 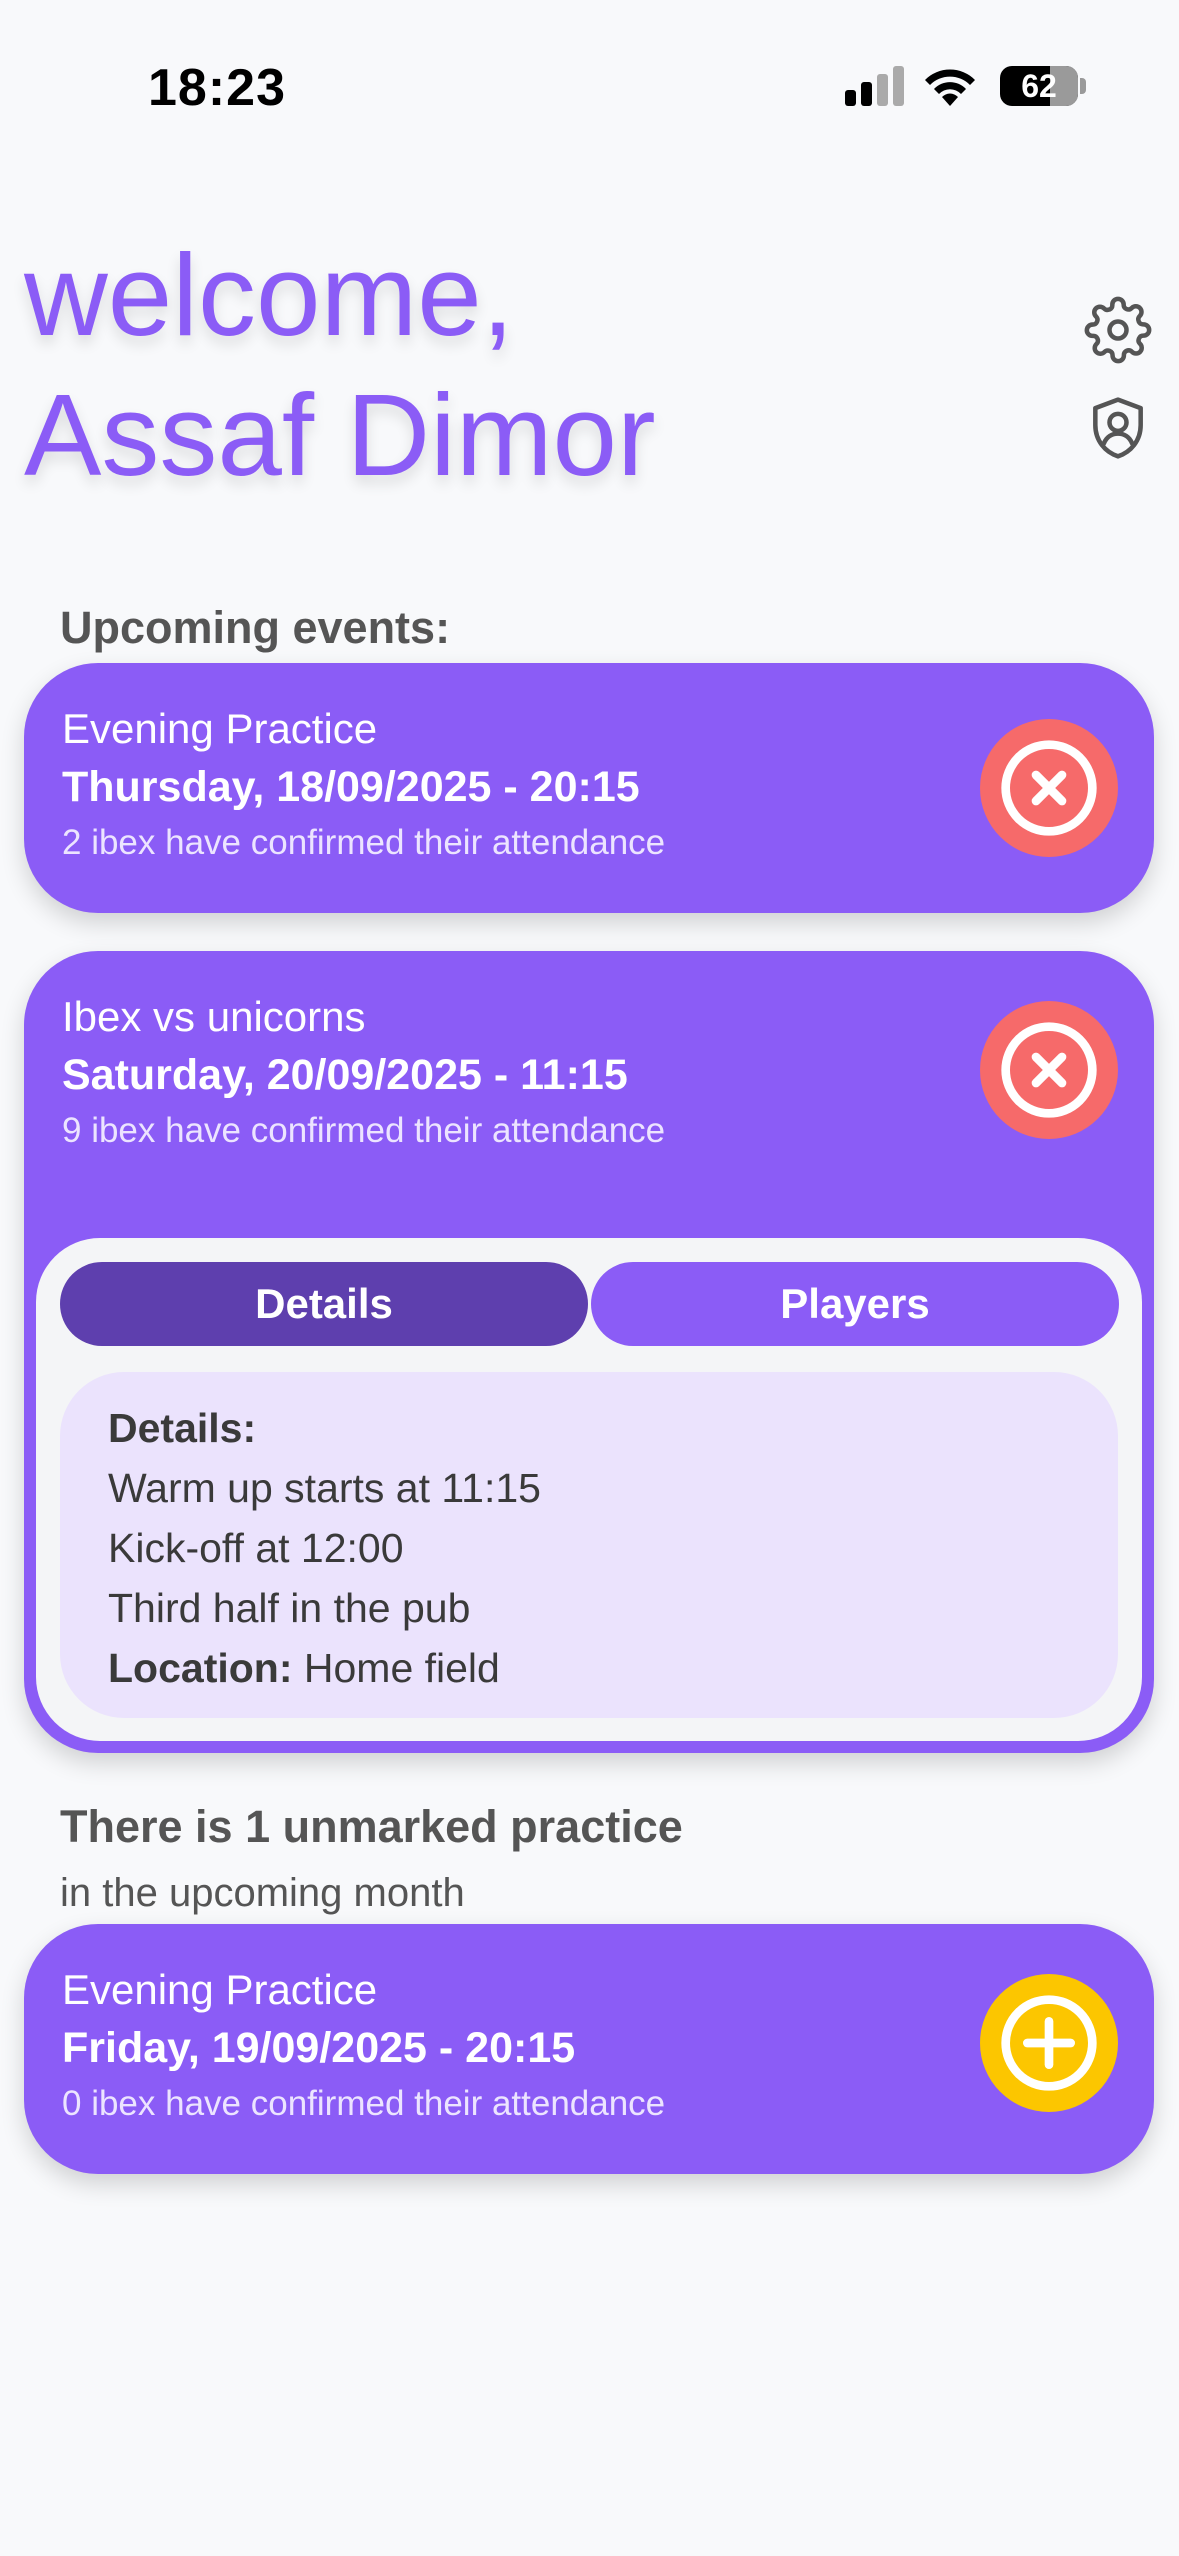 What do you see at coordinates (255, 627) in the screenshot?
I see `upcoming-events-label: Upcoming events:` at bounding box center [255, 627].